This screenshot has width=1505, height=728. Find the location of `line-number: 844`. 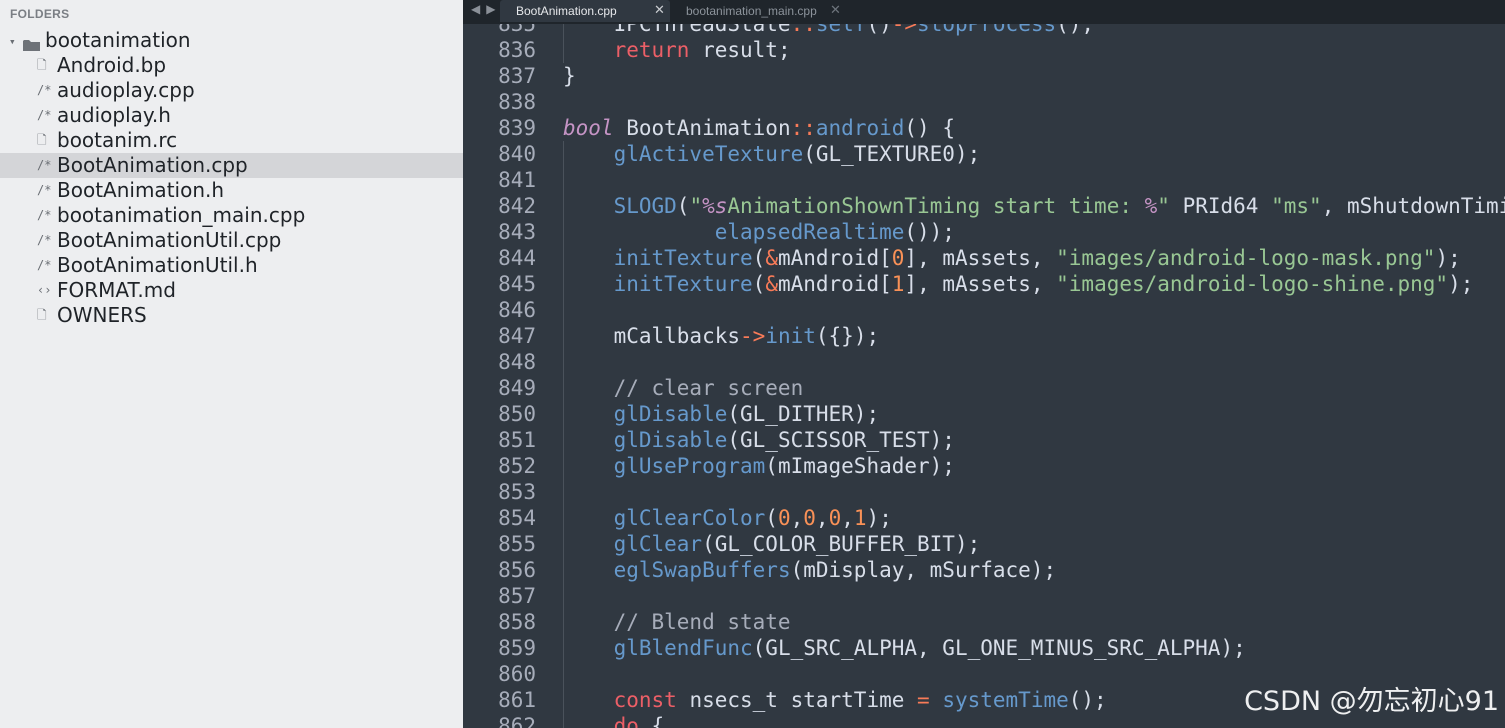

line-number: 844 is located at coordinates (517, 258).